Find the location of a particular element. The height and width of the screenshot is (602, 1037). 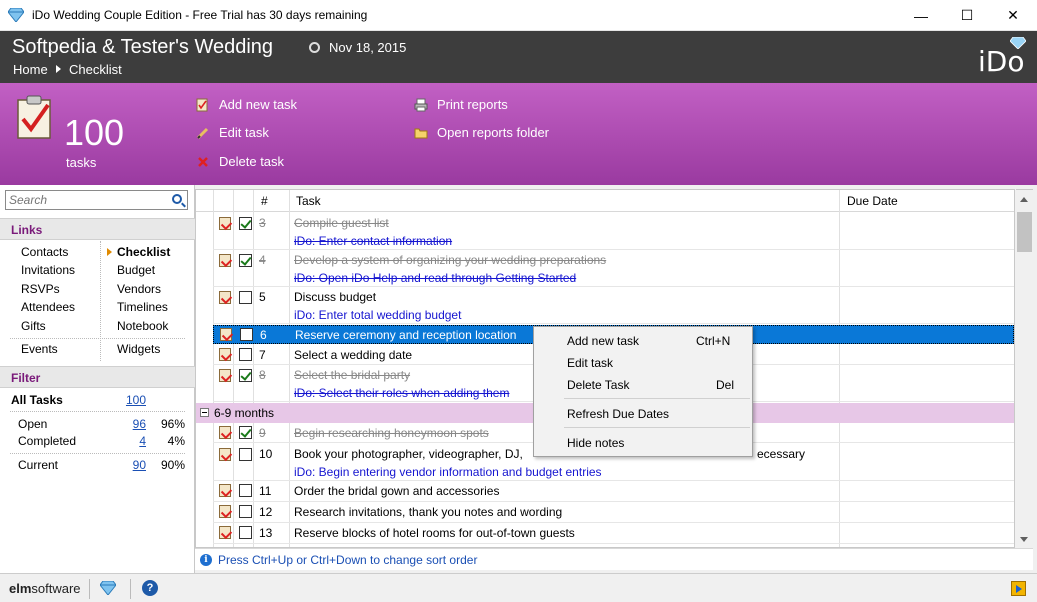

menu-item-label: Refresh Due Dates is located at coordinates (618, 414).